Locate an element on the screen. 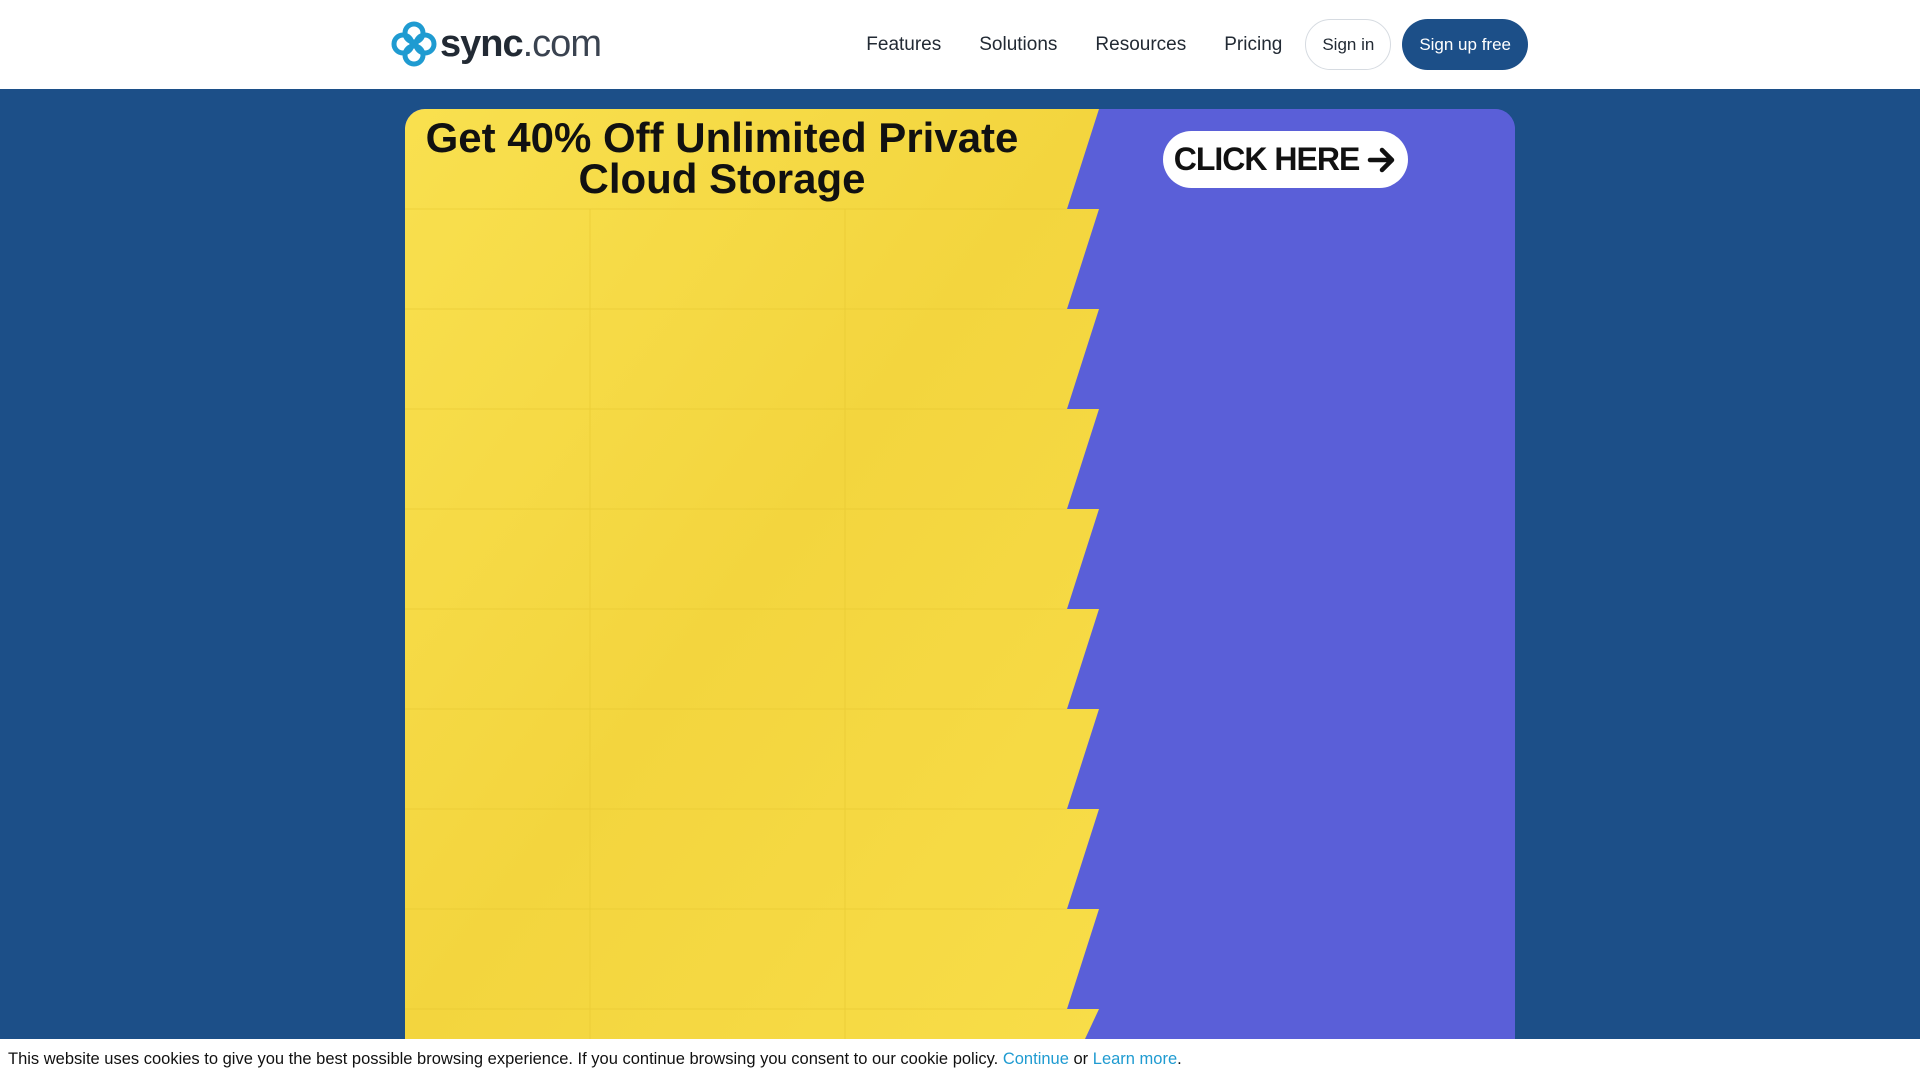 This screenshot has width=1920, height=1080. cookie-learn-more-link: Learn more is located at coordinates (1135, 1059).